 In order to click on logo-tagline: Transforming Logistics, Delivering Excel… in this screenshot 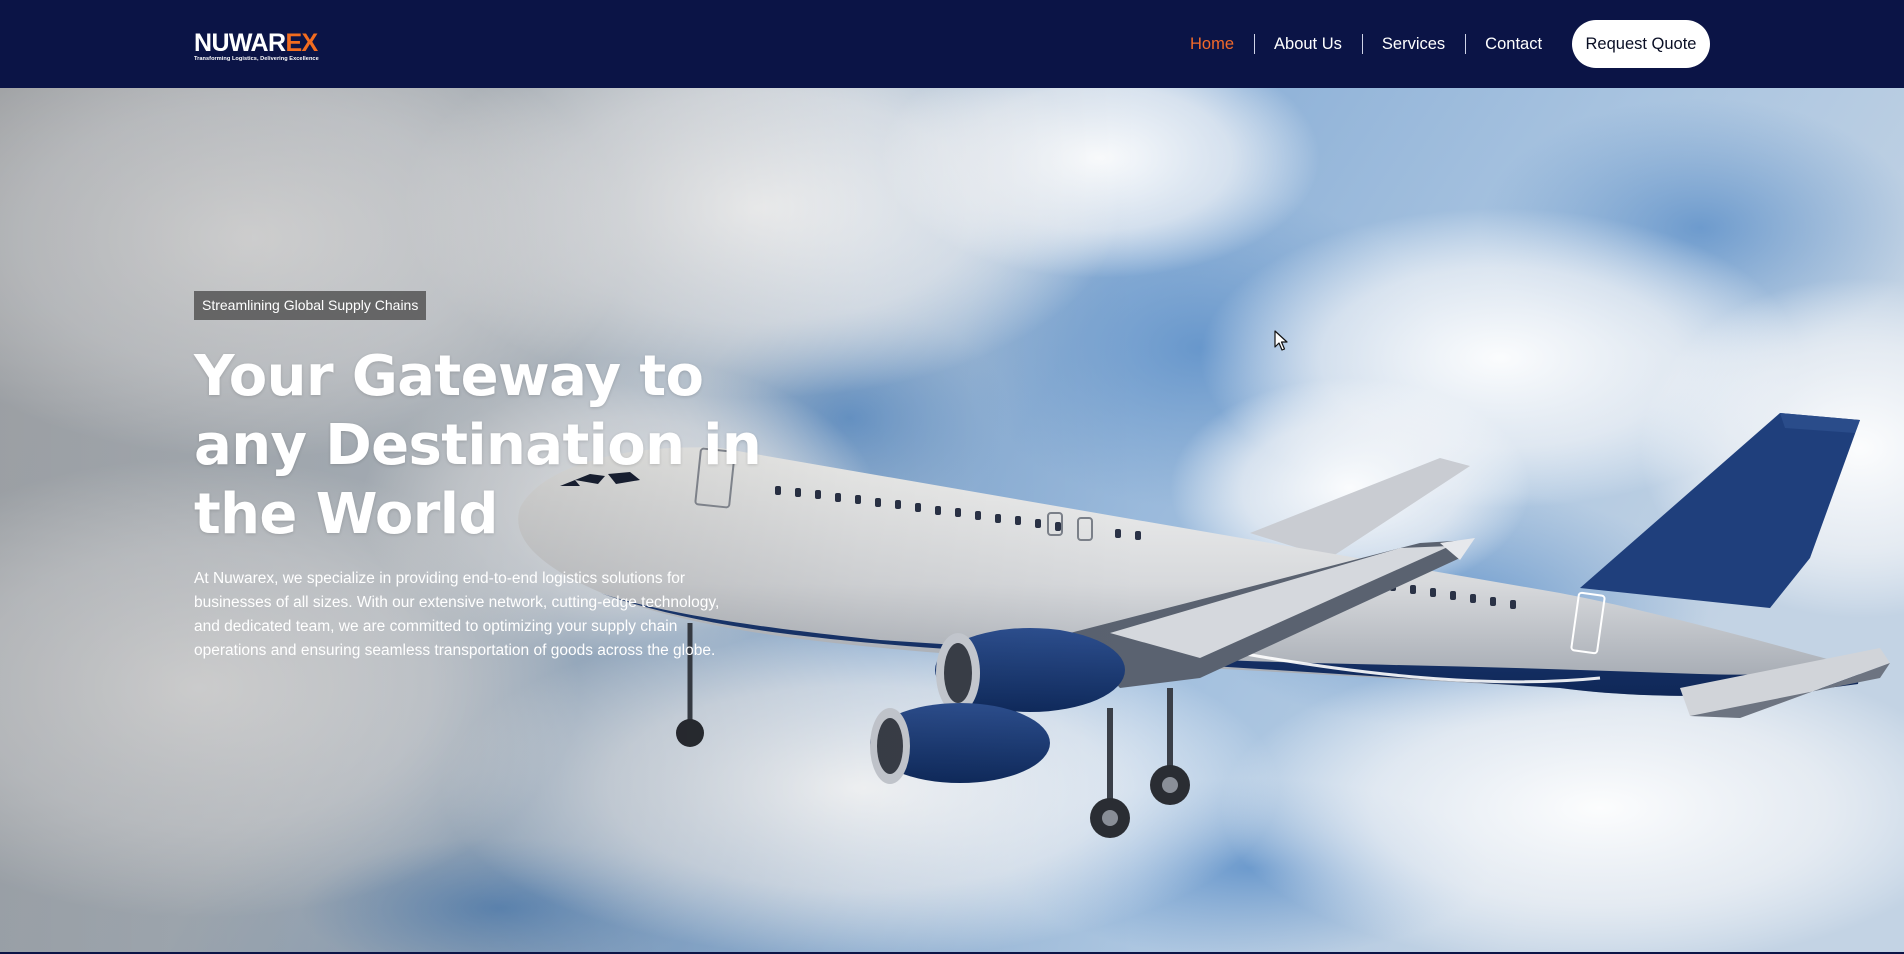, I will do `click(256, 59)`.